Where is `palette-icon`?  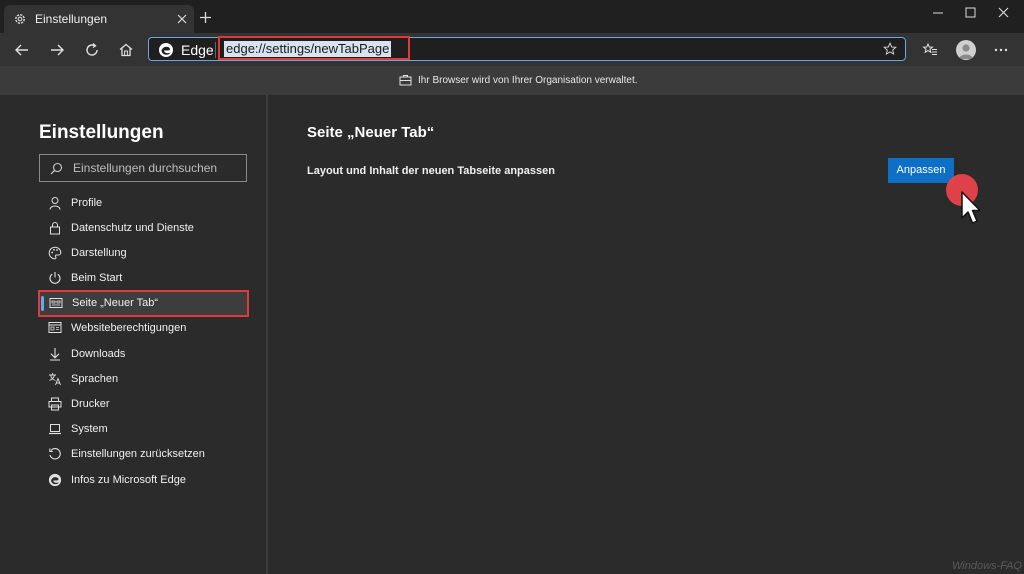
palette-icon is located at coordinates (55, 253).